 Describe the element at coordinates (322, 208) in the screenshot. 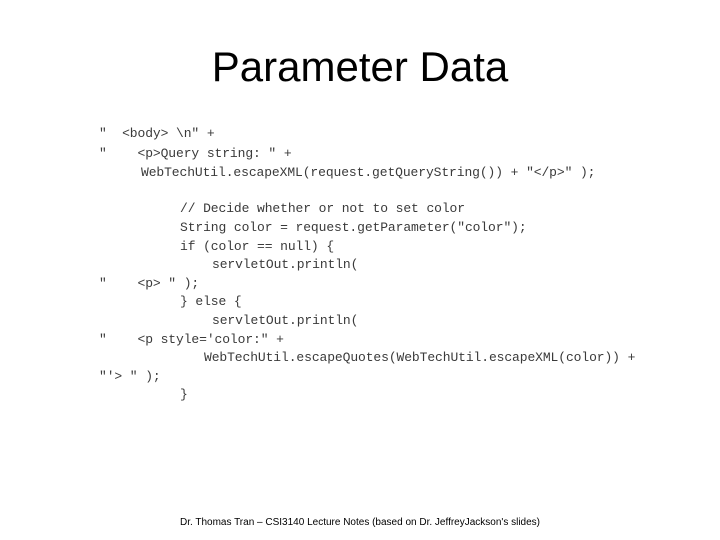

I see `code-comment: // Decide whether or not to set color` at that location.